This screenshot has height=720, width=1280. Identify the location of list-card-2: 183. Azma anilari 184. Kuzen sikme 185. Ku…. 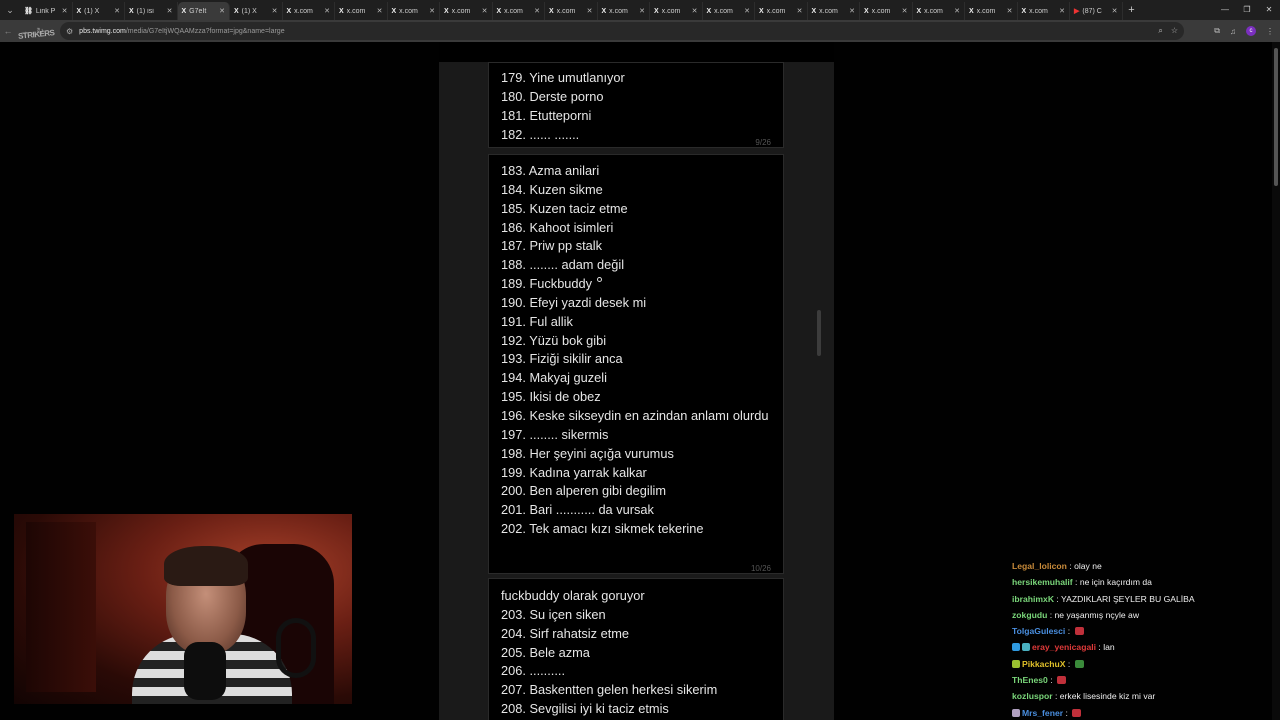
(636, 364).